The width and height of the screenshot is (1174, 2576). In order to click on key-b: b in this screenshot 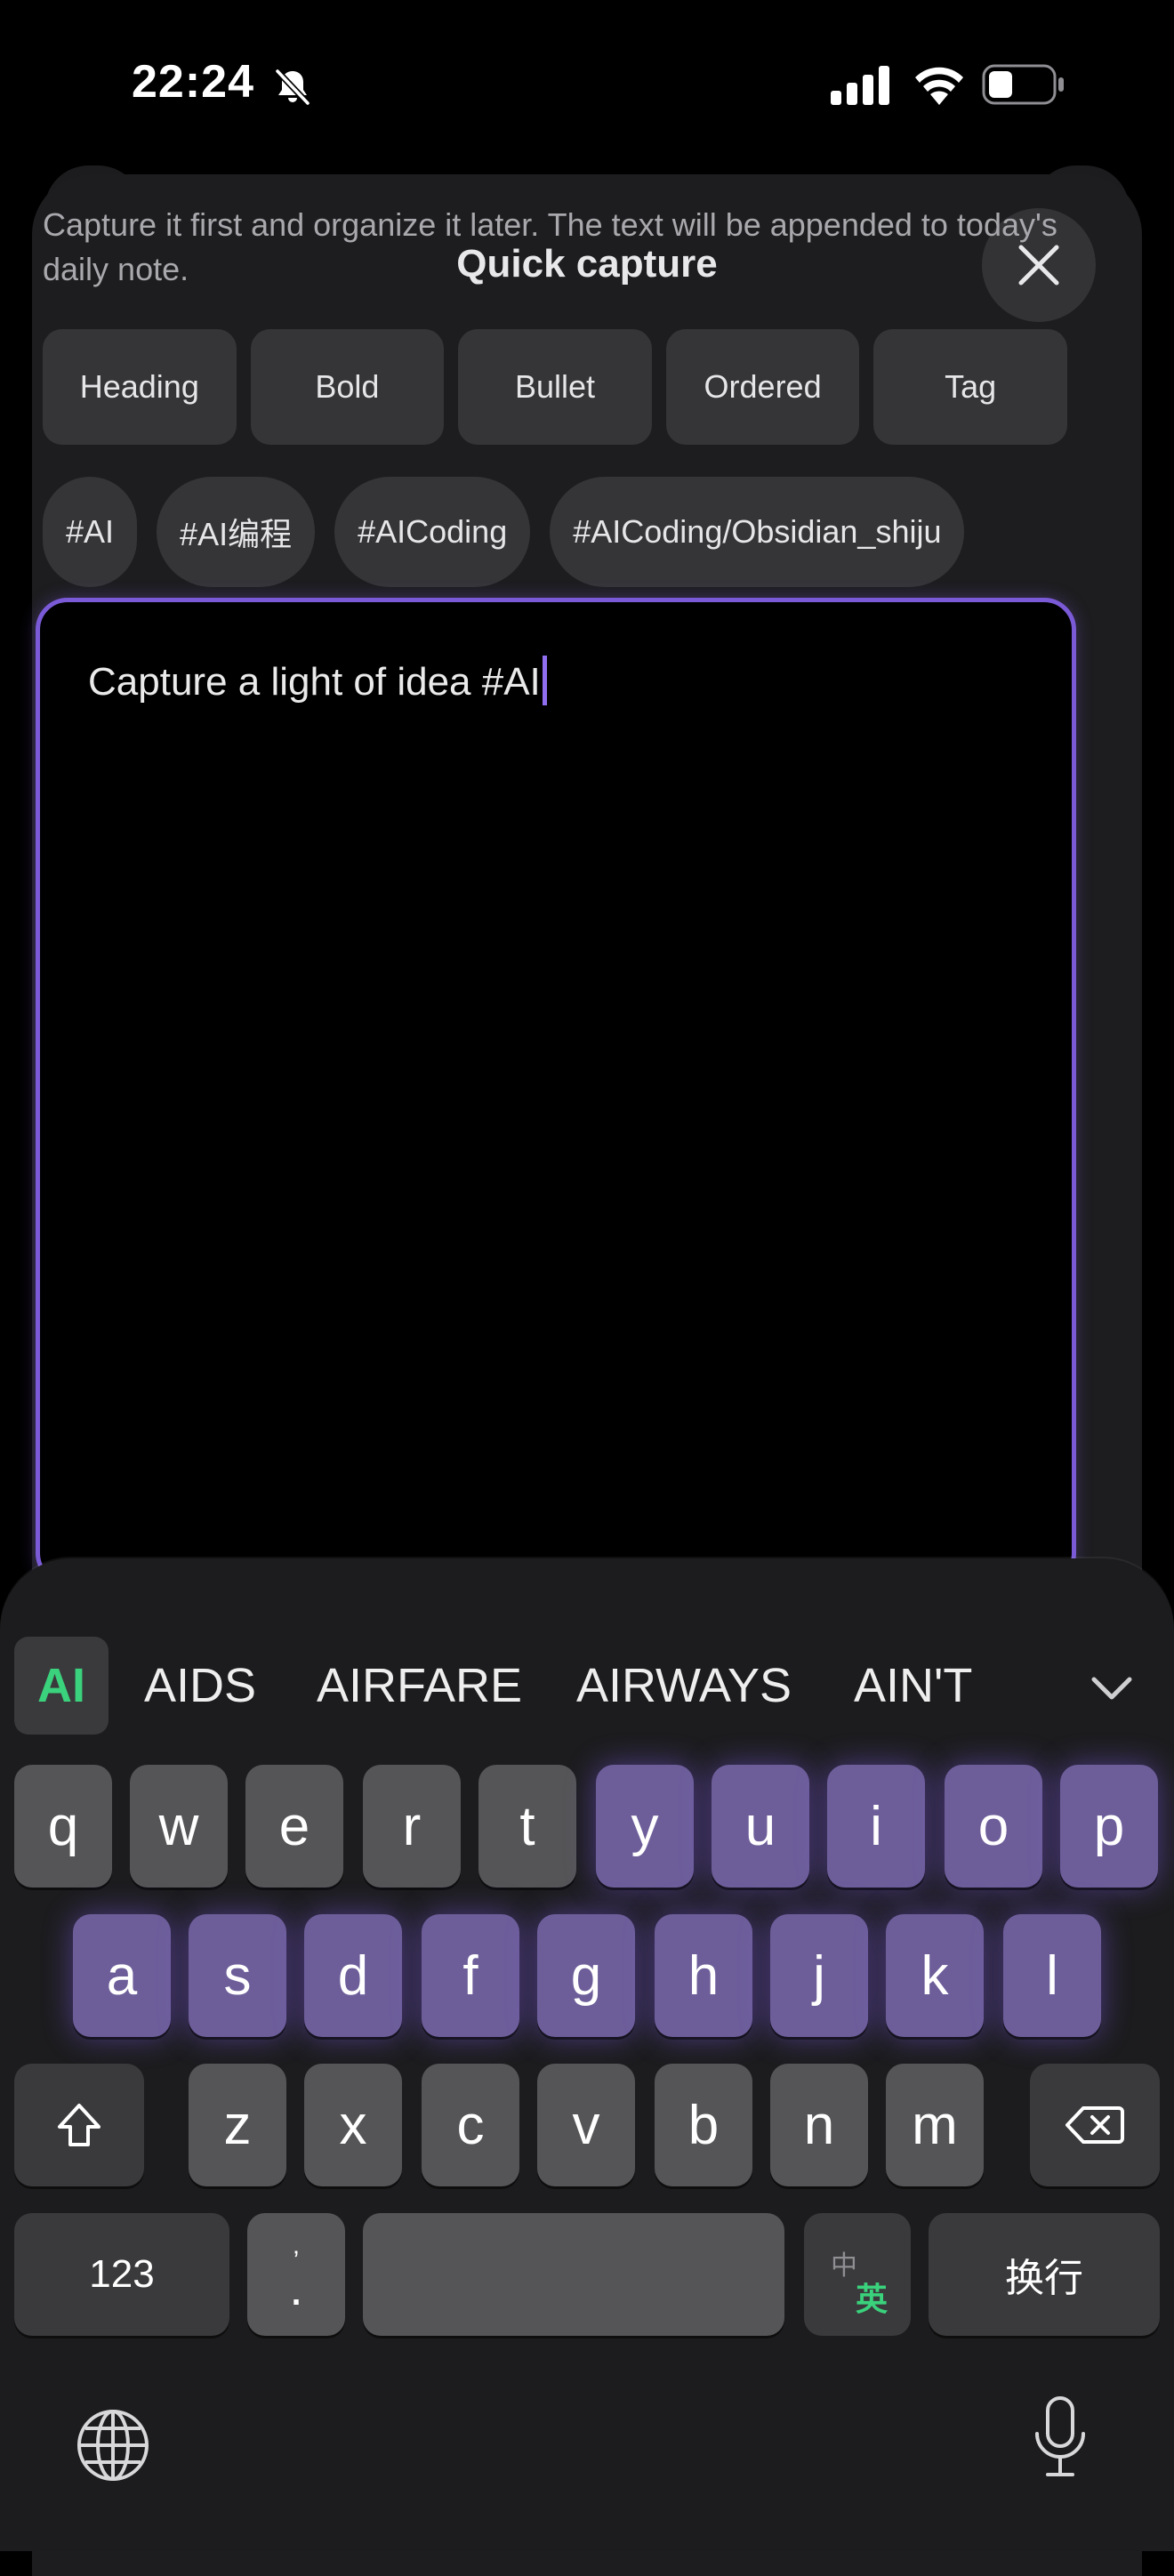, I will do `click(703, 2125)`.